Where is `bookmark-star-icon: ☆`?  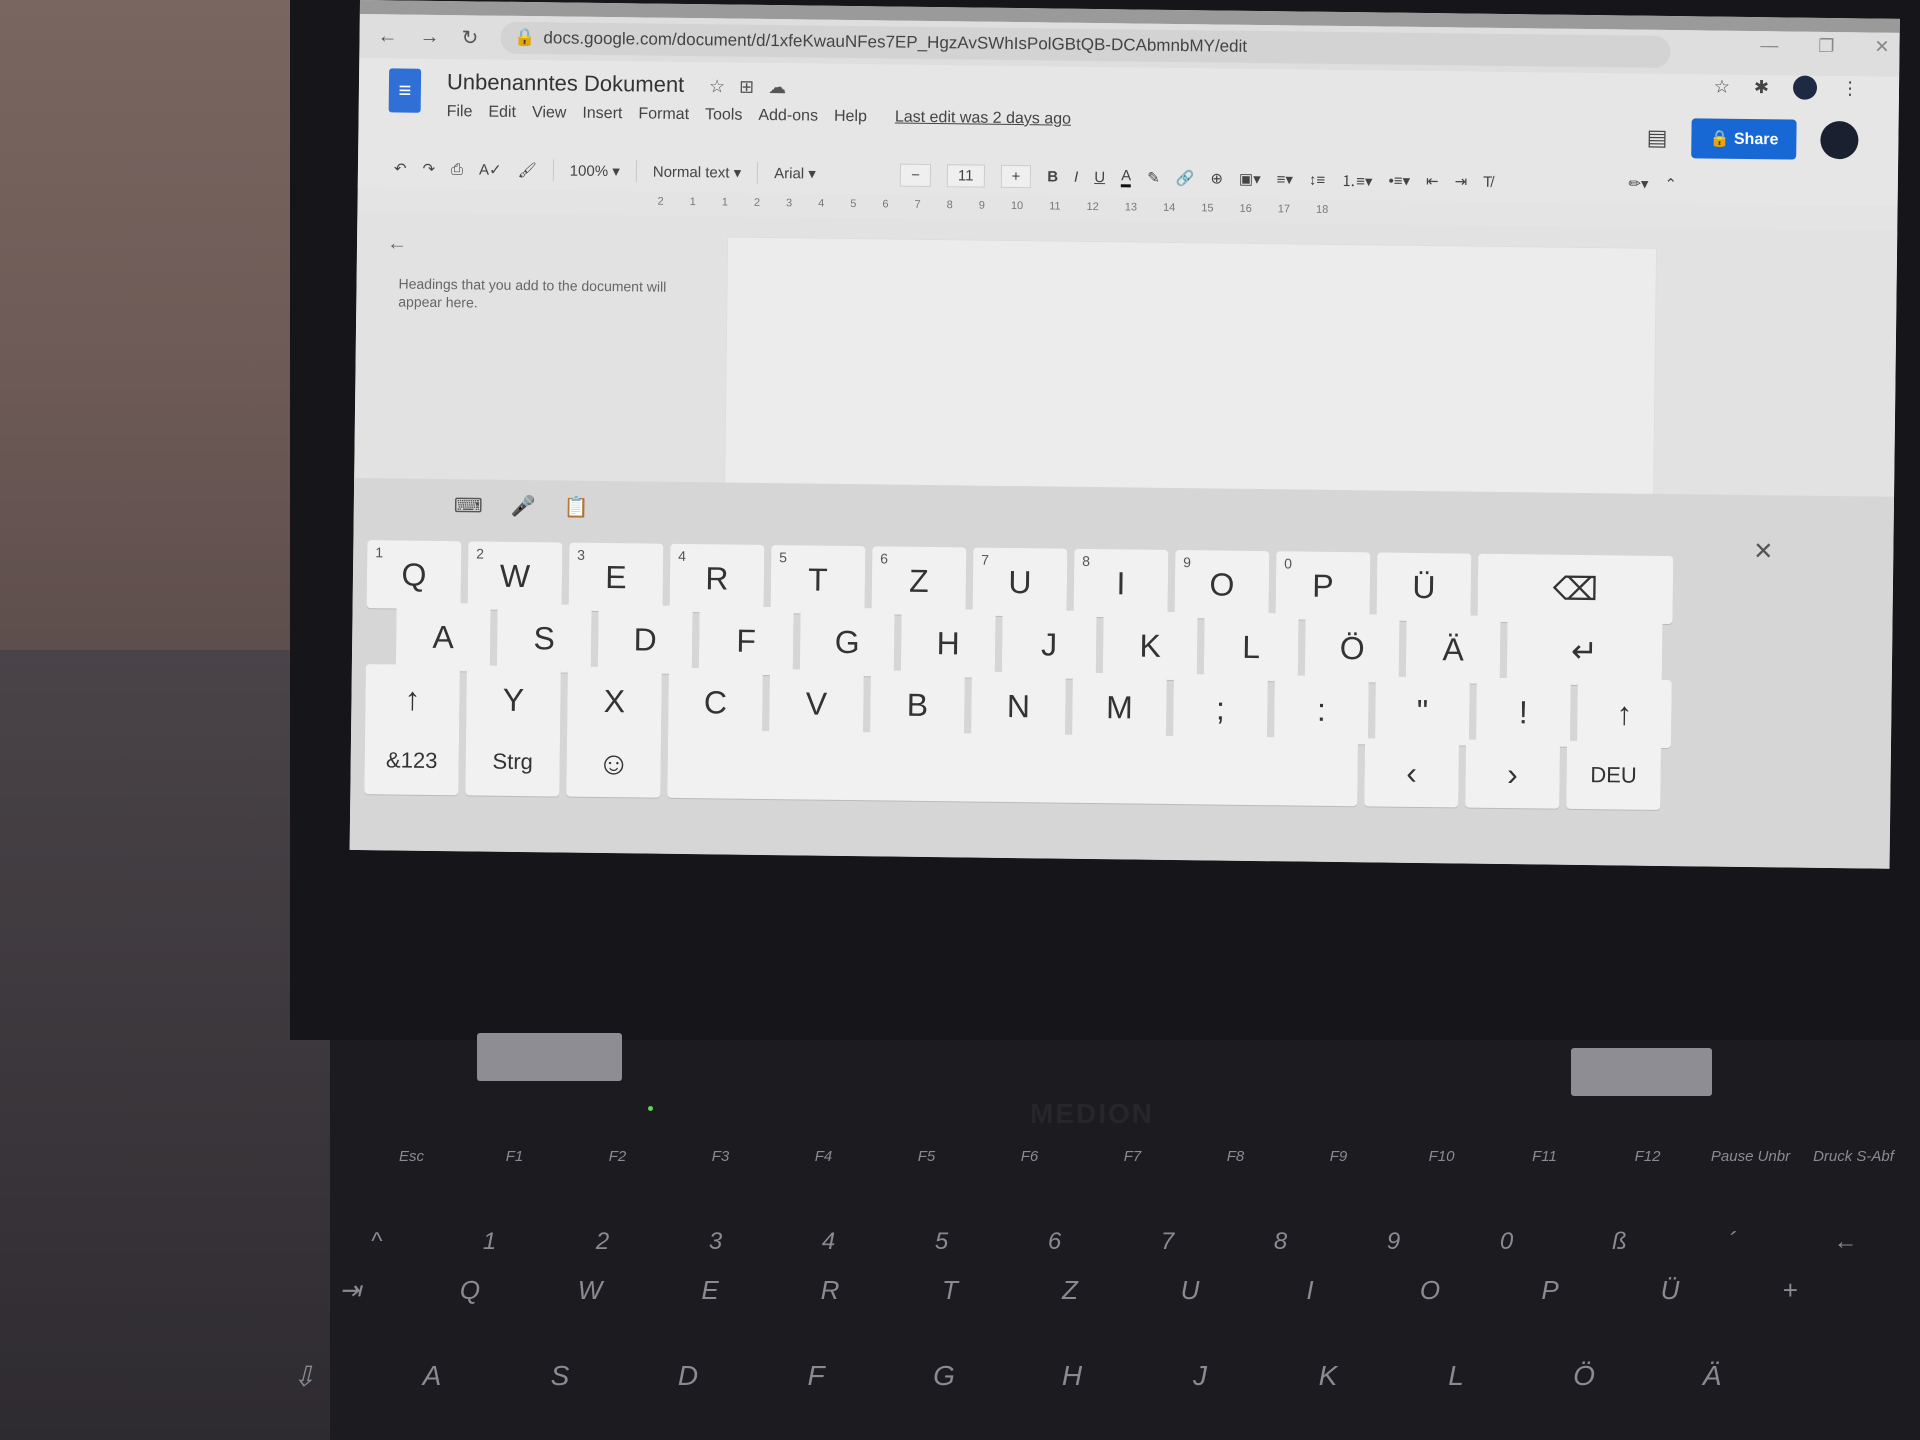 bookmark-star-icon: ☆ is located at coordinates (1722, 86).